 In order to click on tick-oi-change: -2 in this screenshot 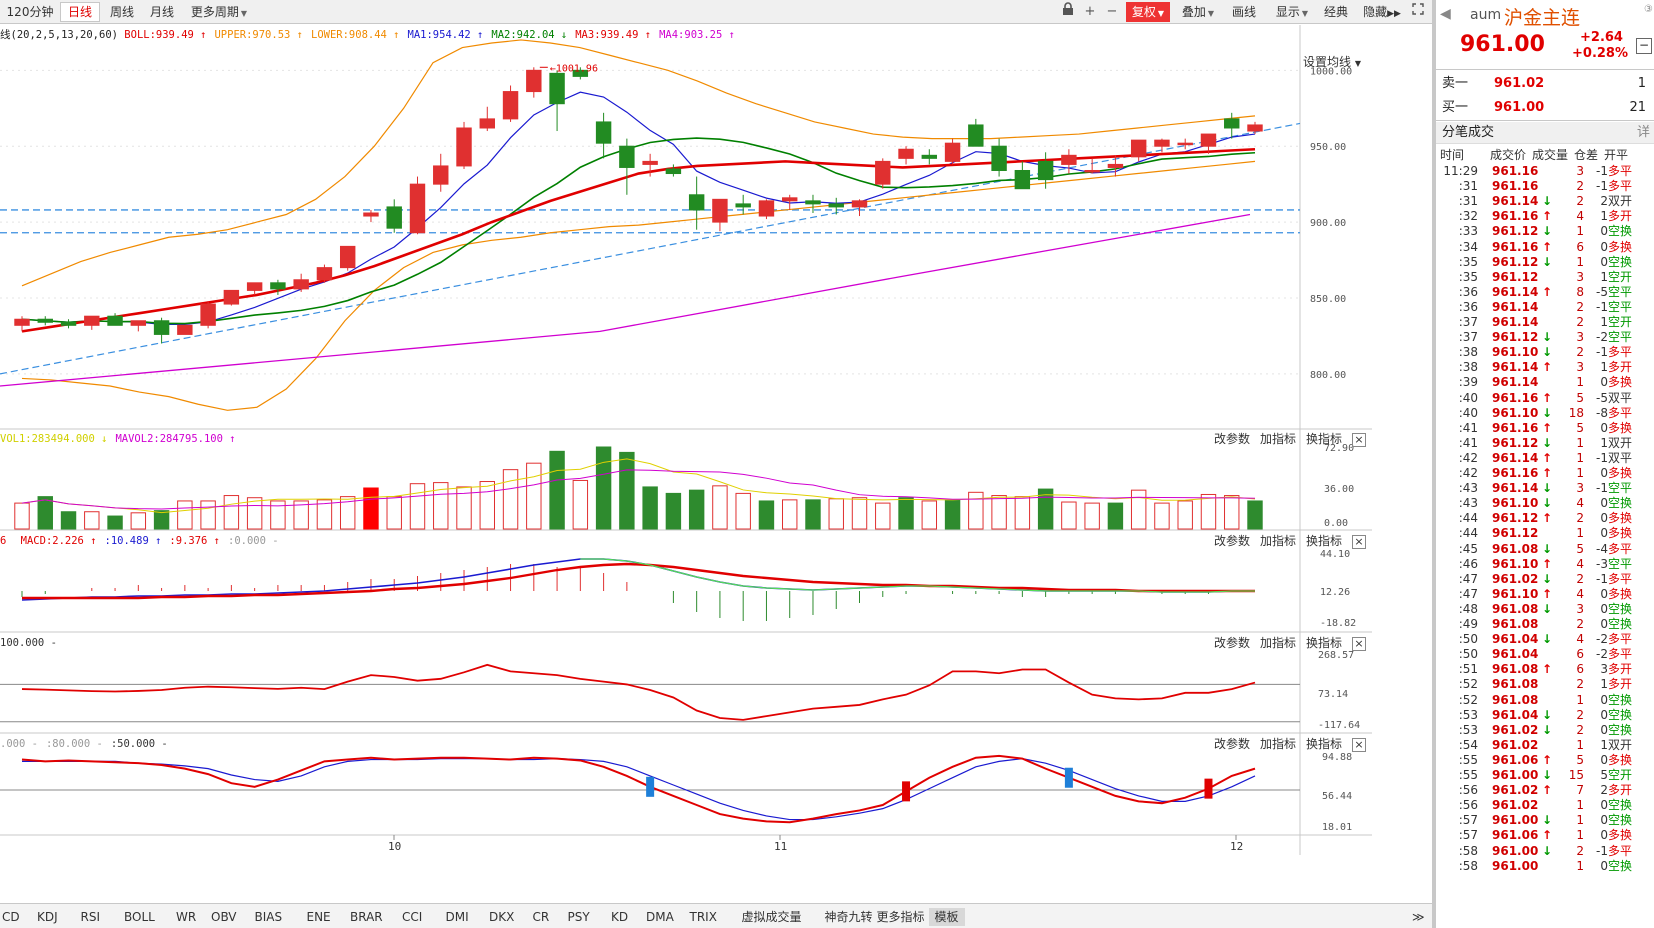, I will do `click(1602, 337)`.